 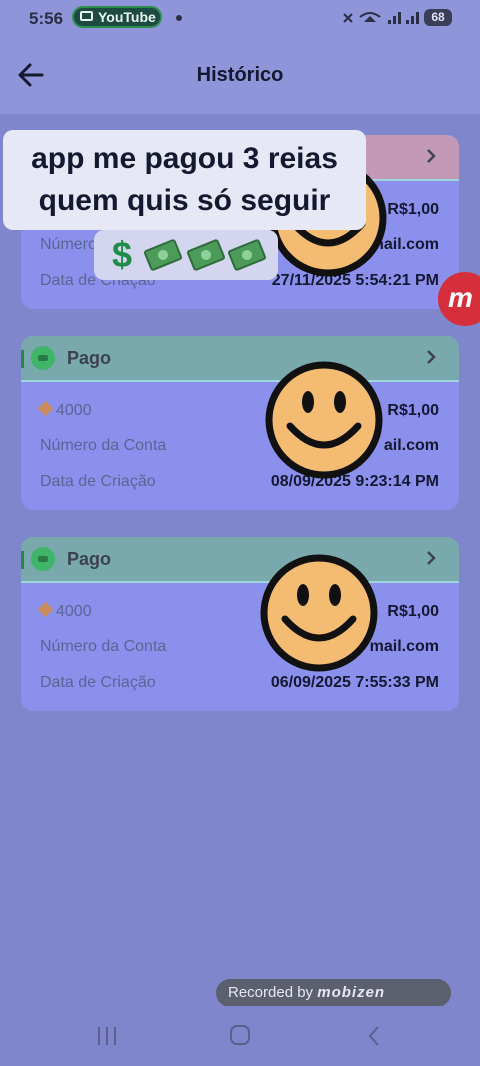 I want to click on system-navigation-bar, so click(x=240, y=1036).